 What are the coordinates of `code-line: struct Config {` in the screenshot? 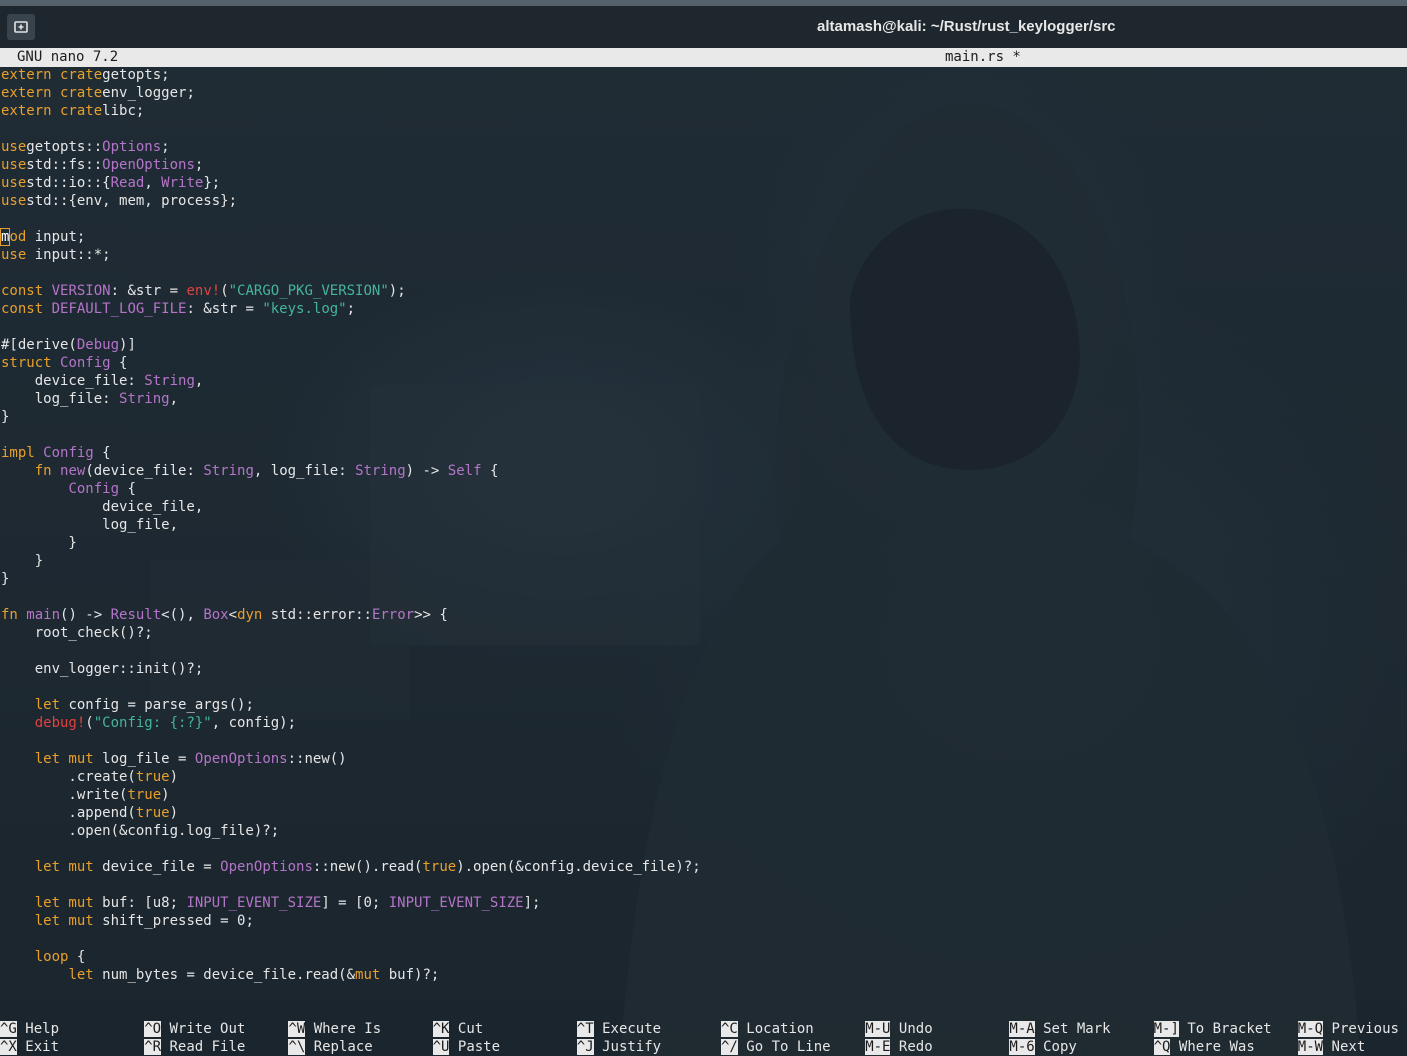 It's located at (351, 363).